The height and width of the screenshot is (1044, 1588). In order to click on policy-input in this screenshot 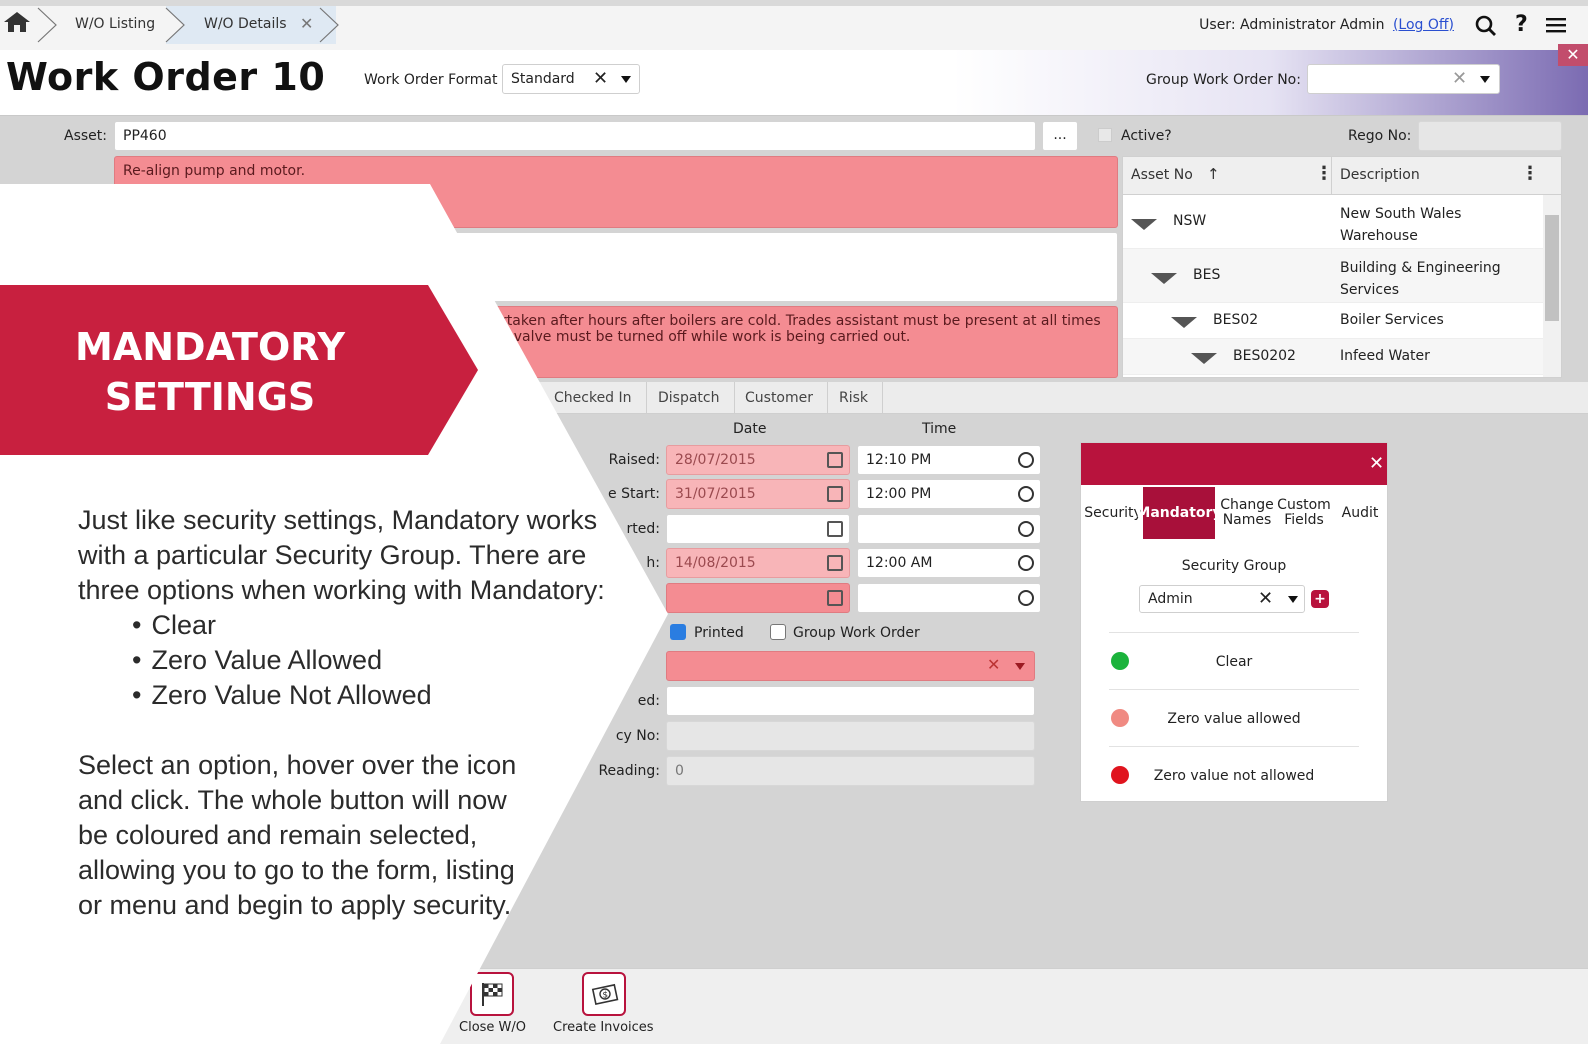, I will do `click(850, 736)`.